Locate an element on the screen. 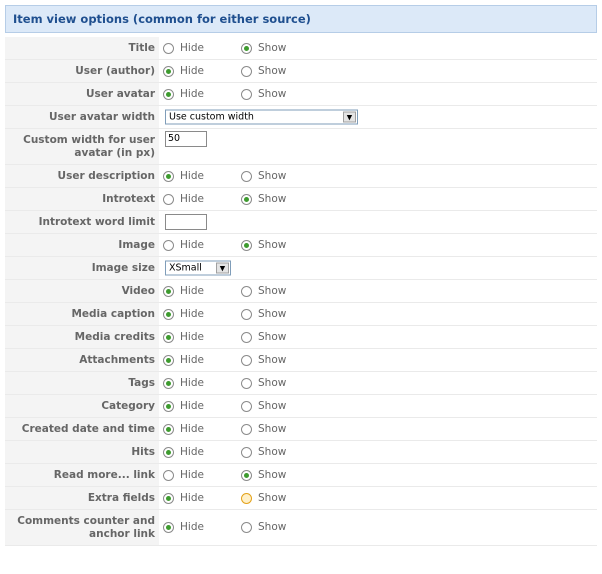  custom-width-input: 50 is located at coordinates (186, 139).